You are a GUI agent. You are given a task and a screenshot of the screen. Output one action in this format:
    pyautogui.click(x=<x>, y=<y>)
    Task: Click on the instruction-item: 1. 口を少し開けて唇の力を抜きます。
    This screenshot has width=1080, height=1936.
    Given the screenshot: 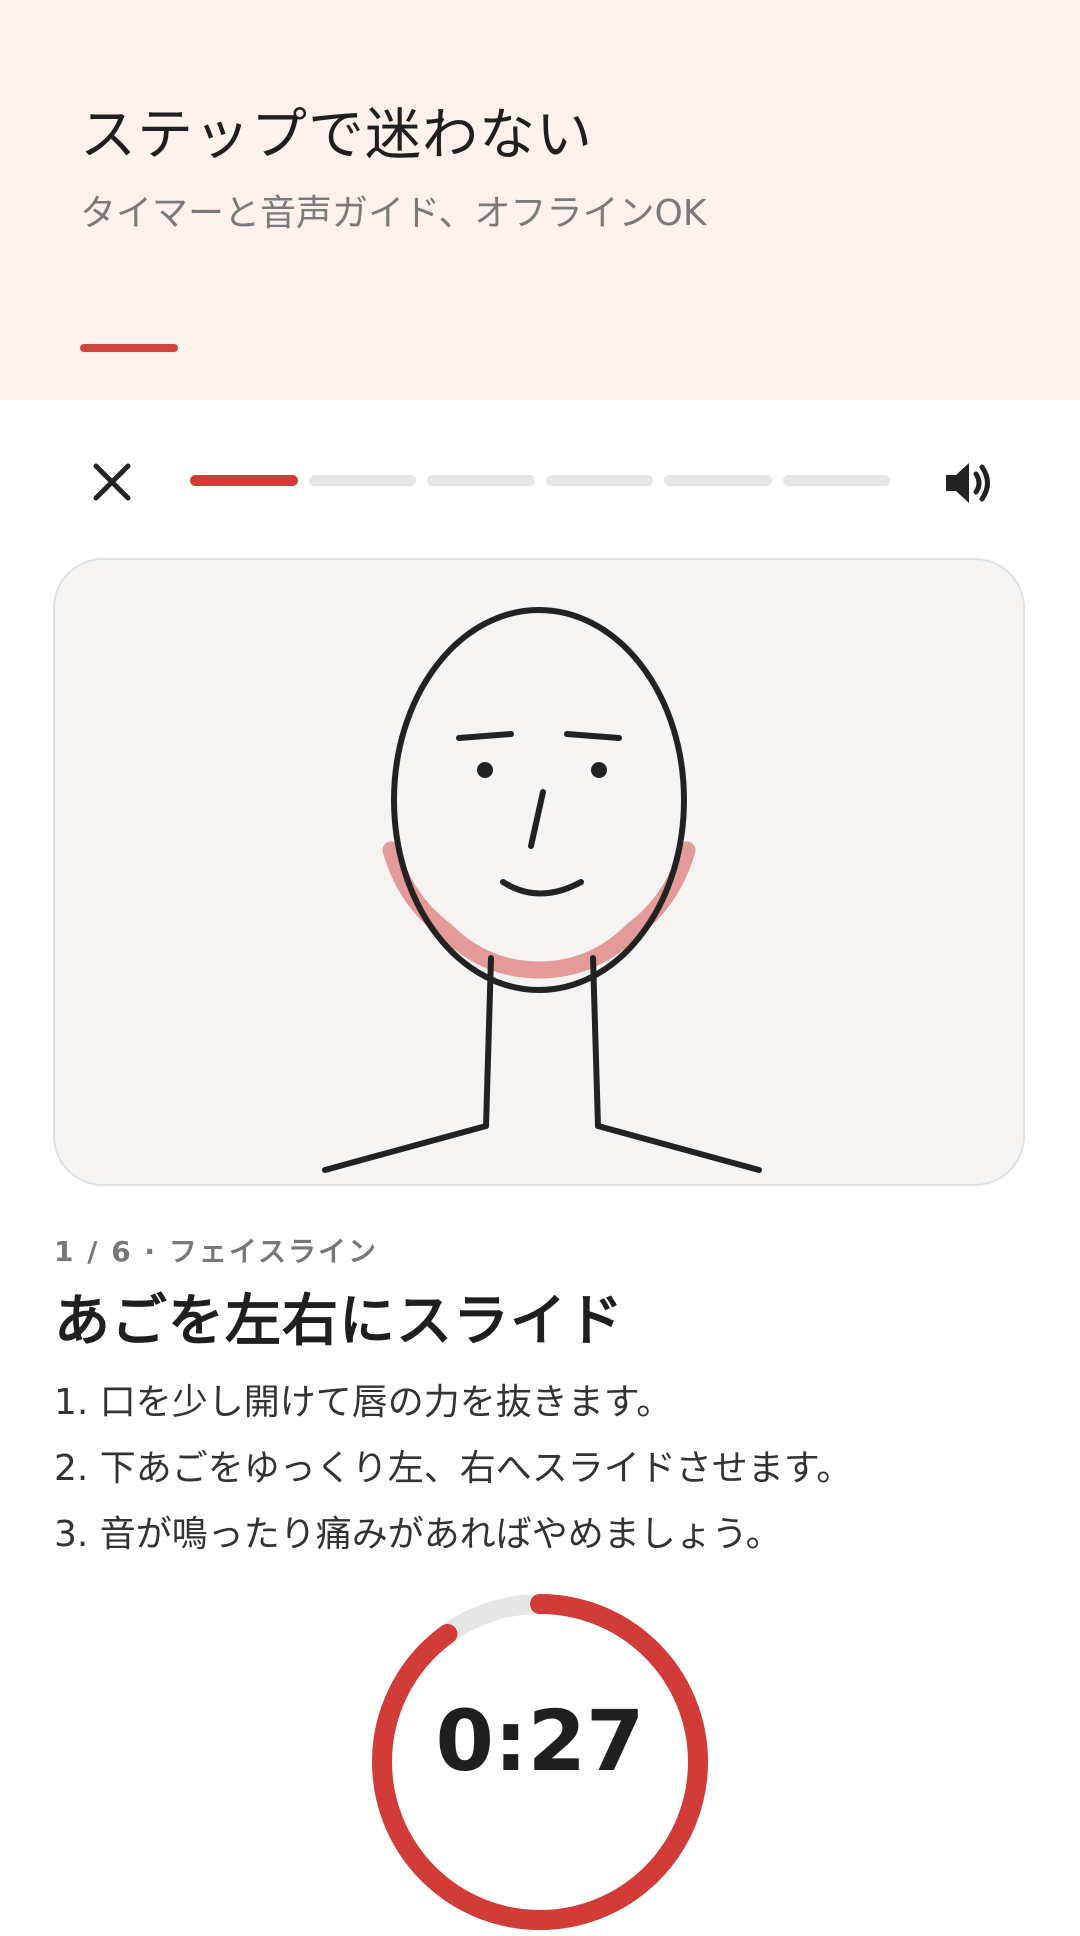 What is the action you would take?
    pyautogui.click(x=363, y=1402)
    